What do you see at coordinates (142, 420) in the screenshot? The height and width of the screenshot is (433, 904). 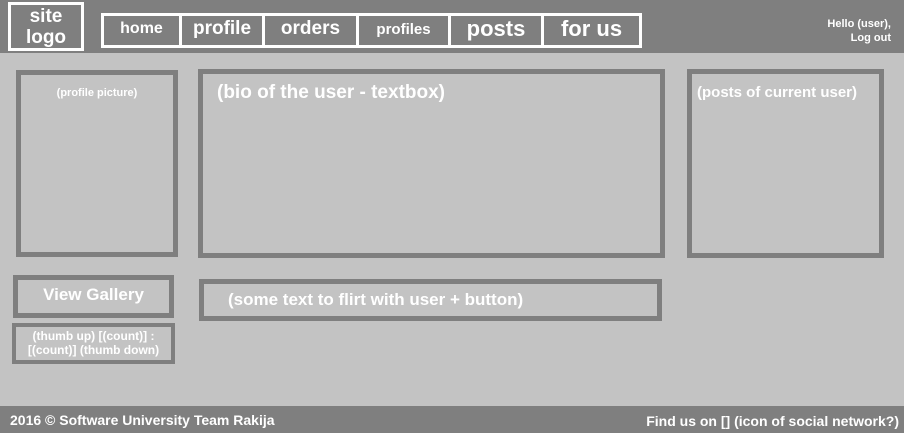 I see `copyright-text: 2016 © Software University Team Rakija` at bounding box center [142, 420].